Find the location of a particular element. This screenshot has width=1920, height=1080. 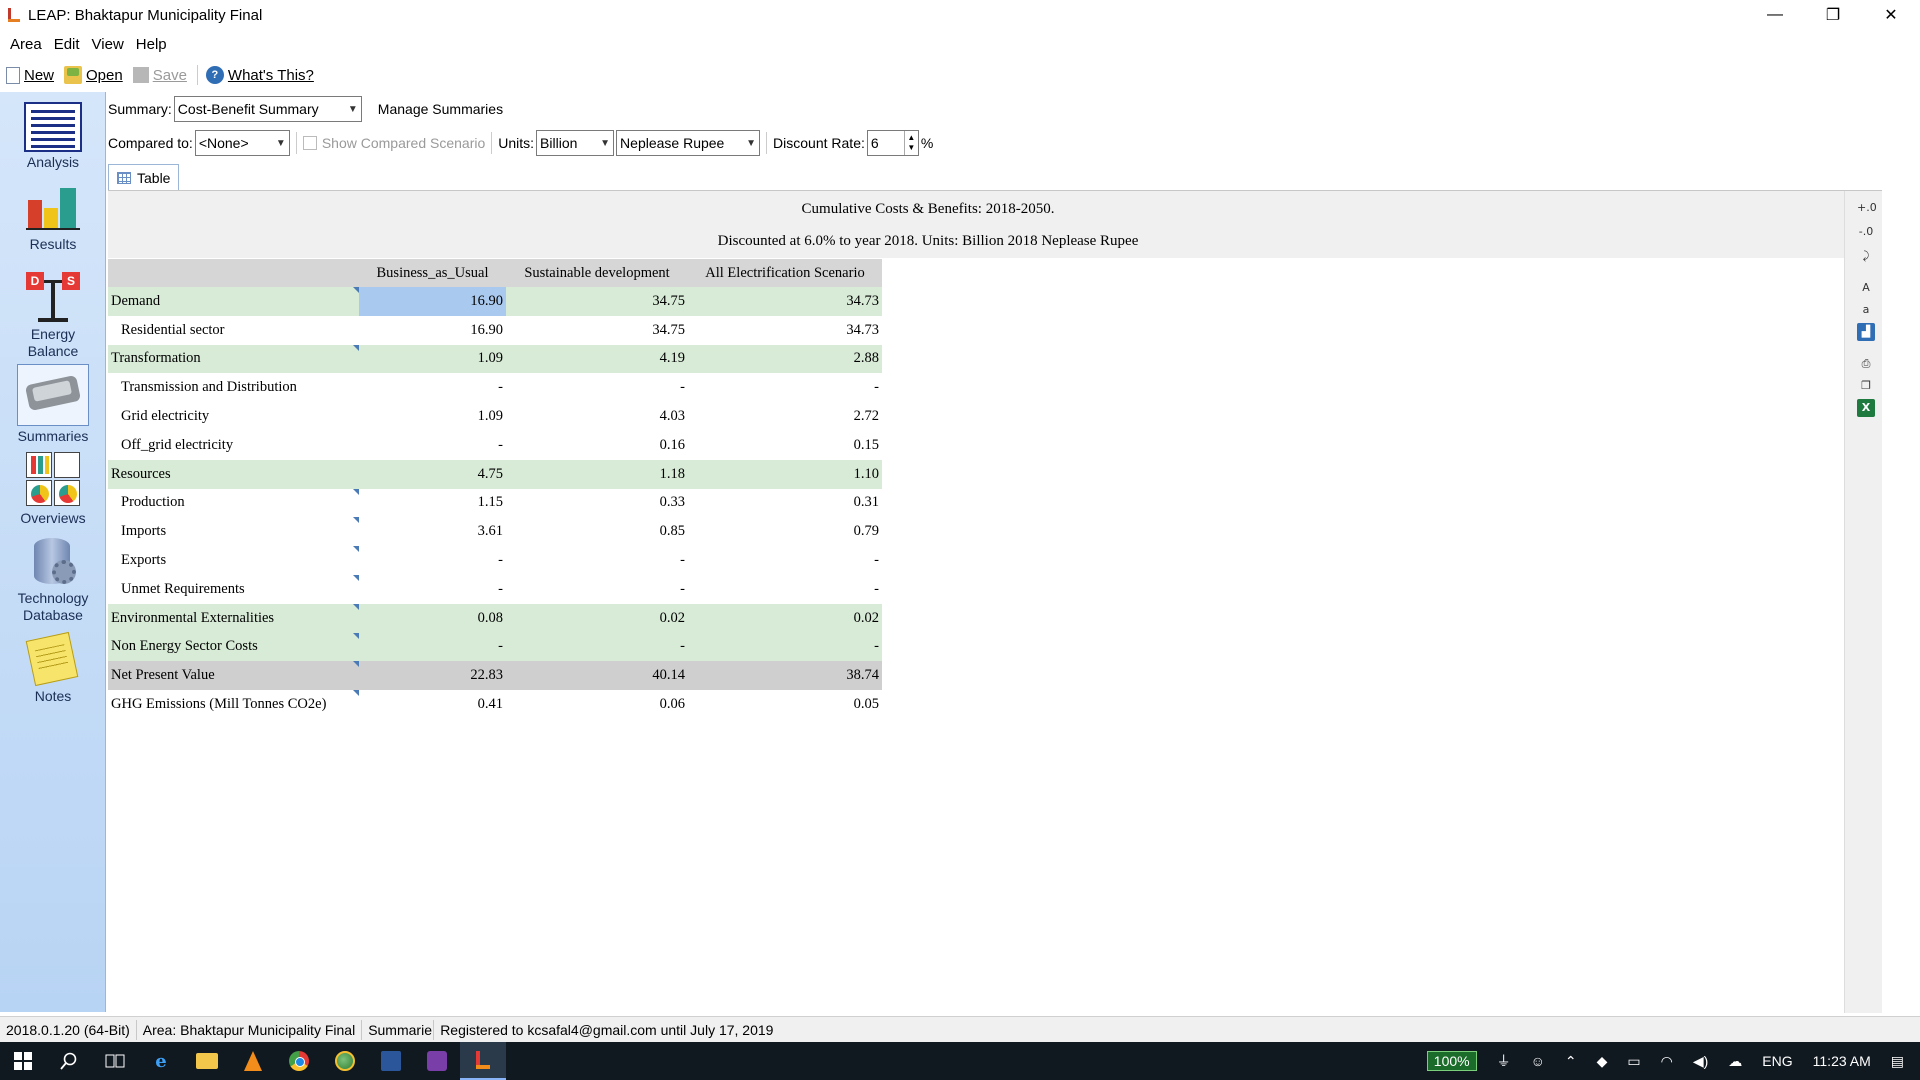

table-cell: 0.16 is located at coordinates (597, 445).